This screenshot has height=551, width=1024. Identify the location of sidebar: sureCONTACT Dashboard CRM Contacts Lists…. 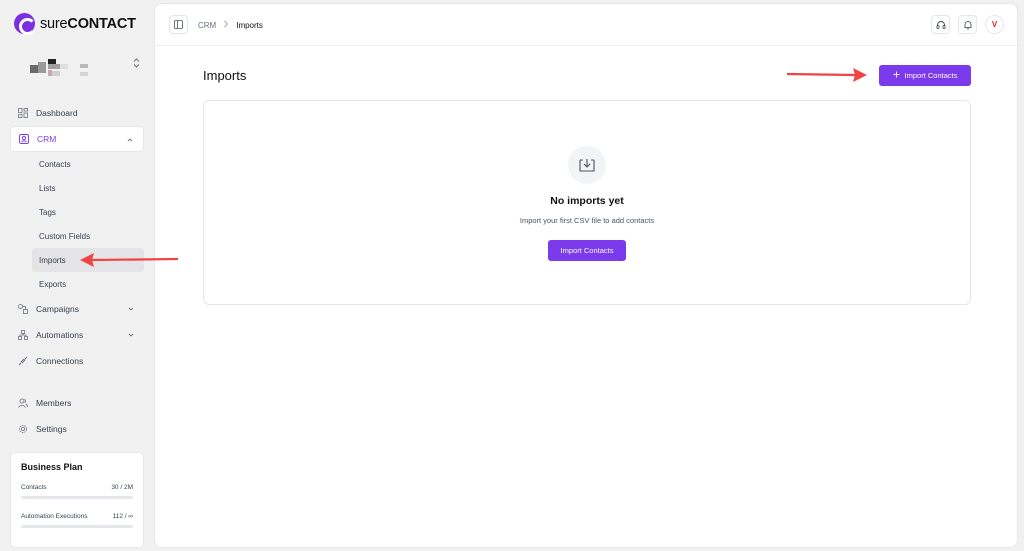
(76, 275).